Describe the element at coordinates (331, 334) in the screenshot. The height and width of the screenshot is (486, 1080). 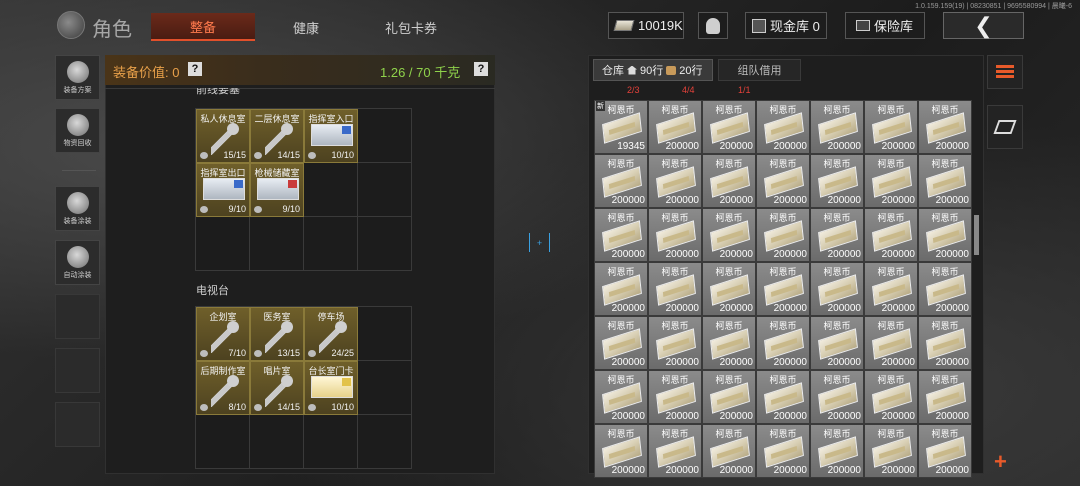
I see `key-item: 停车场 24/25` at that location.